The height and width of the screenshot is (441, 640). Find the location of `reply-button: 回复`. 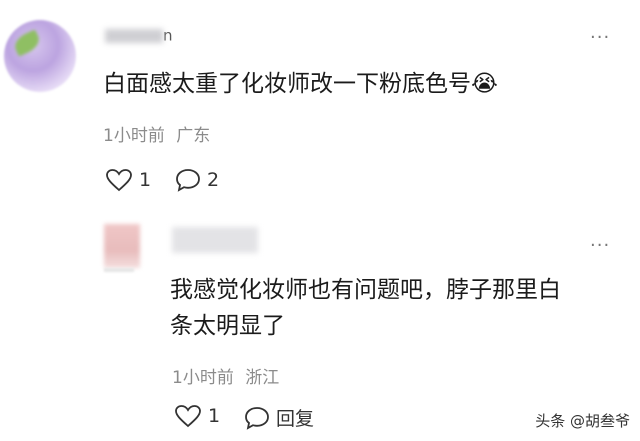

reply-button: 回复 is located at coordinates (279, 417).